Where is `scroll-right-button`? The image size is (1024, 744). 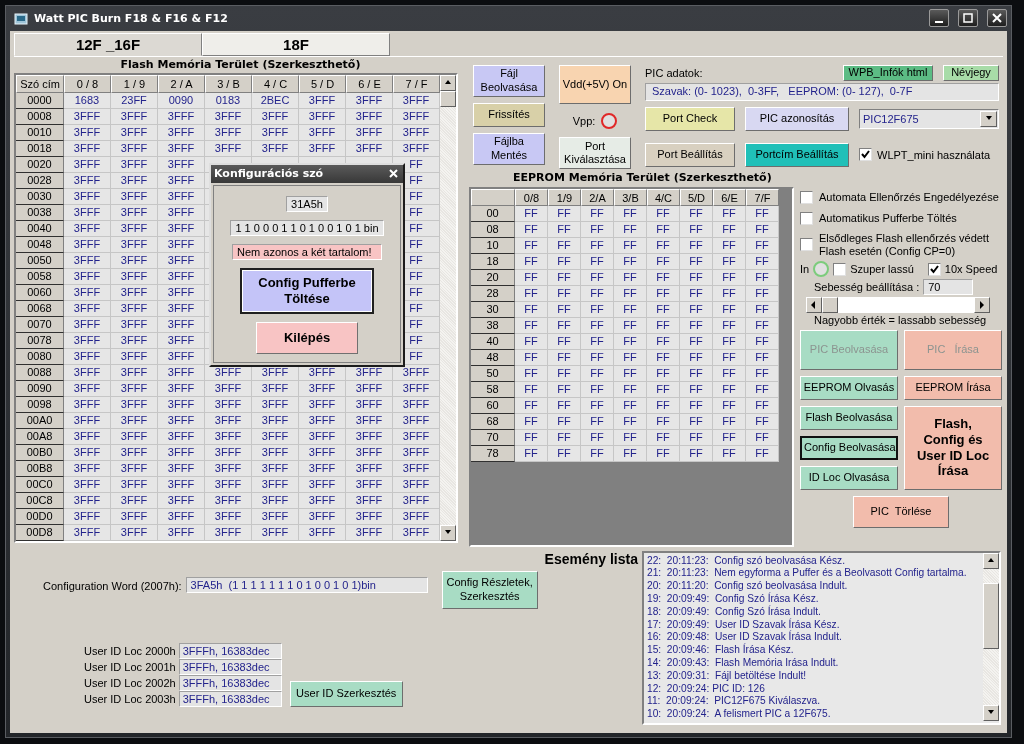
scroll-right-button is located at coordinates (982, 304).